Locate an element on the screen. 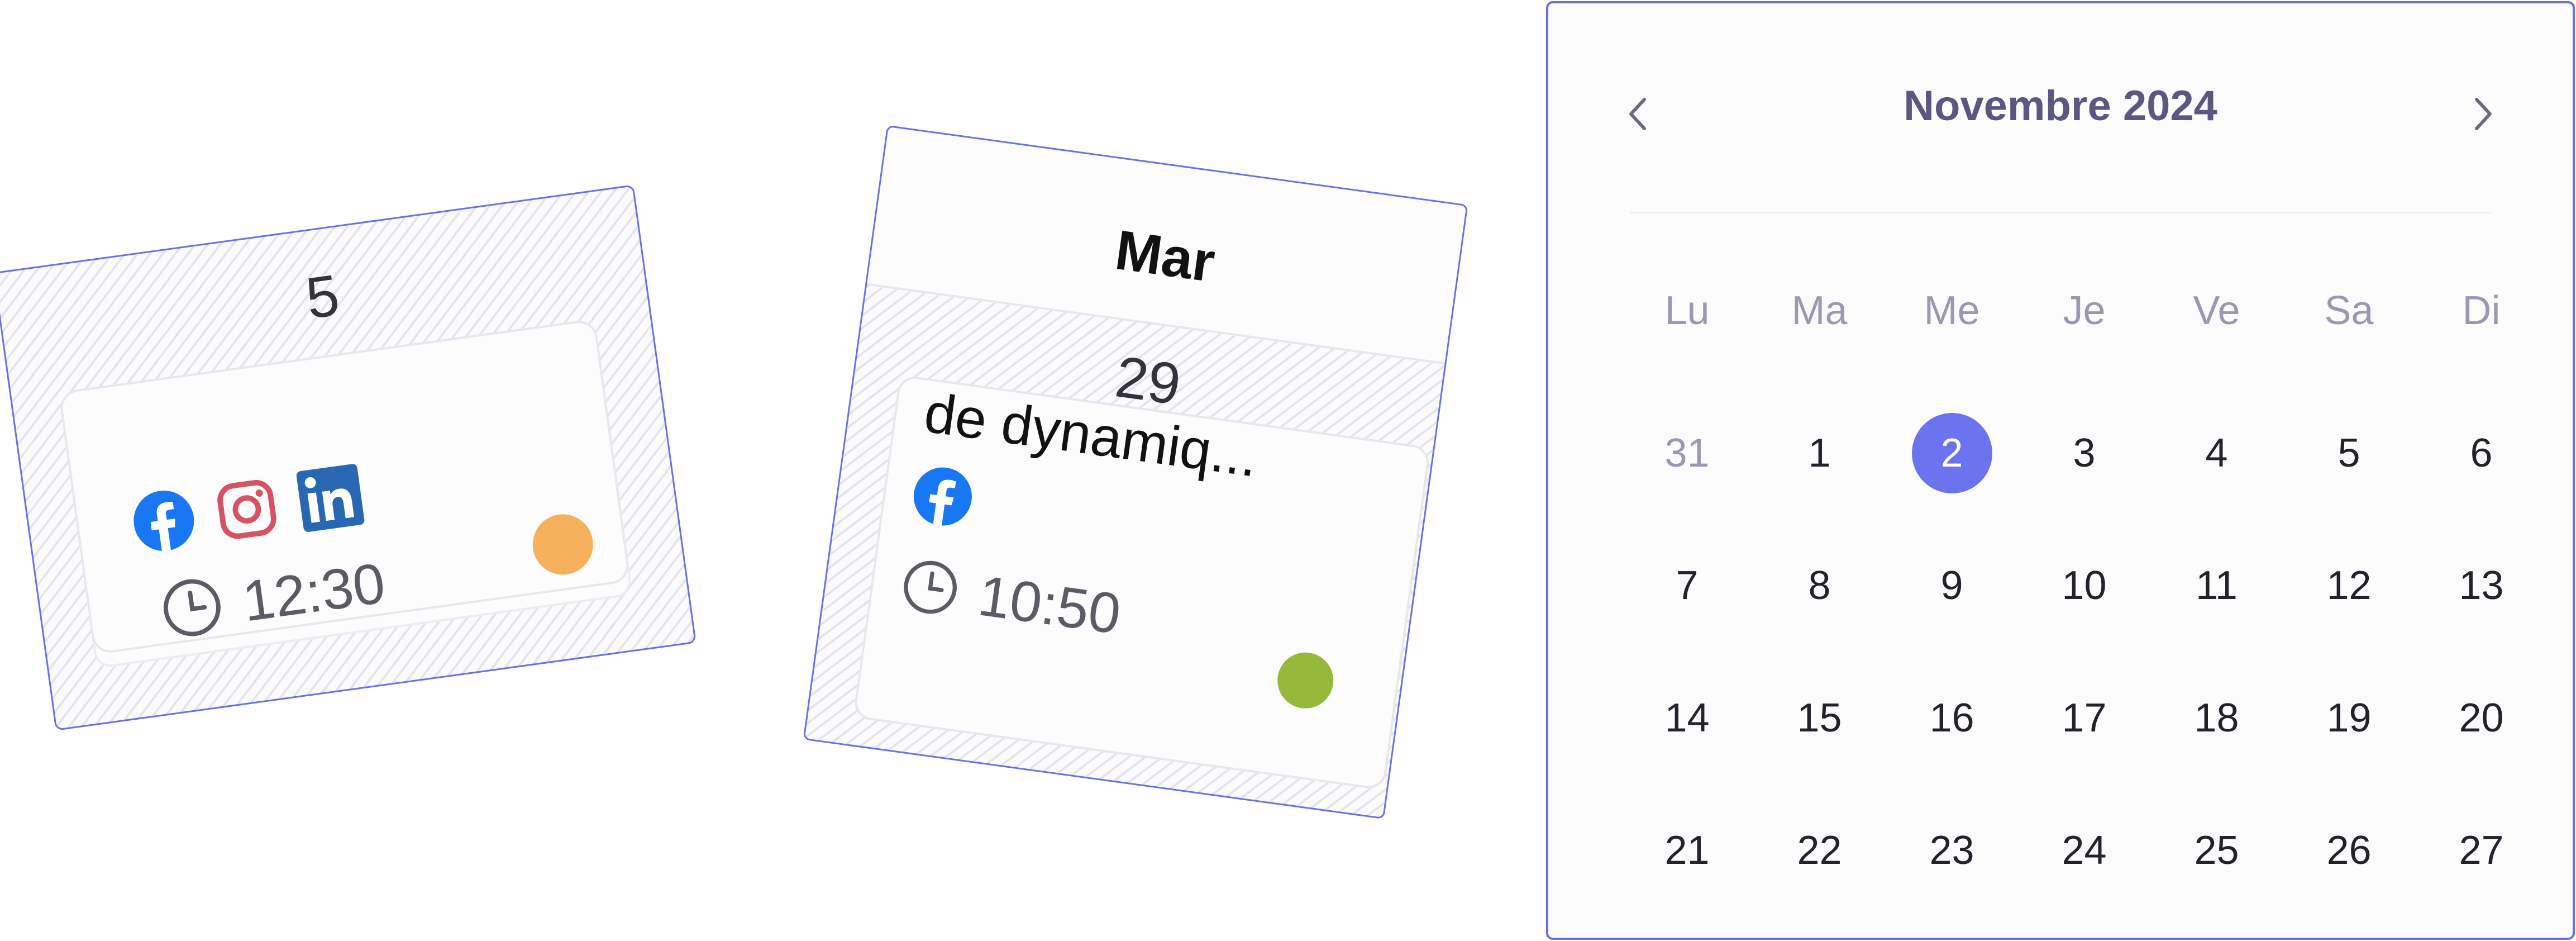 Image resolution: width=2576 pixels, height=941 pixels. day-label: 1 is located at coordinates (1819, 453).